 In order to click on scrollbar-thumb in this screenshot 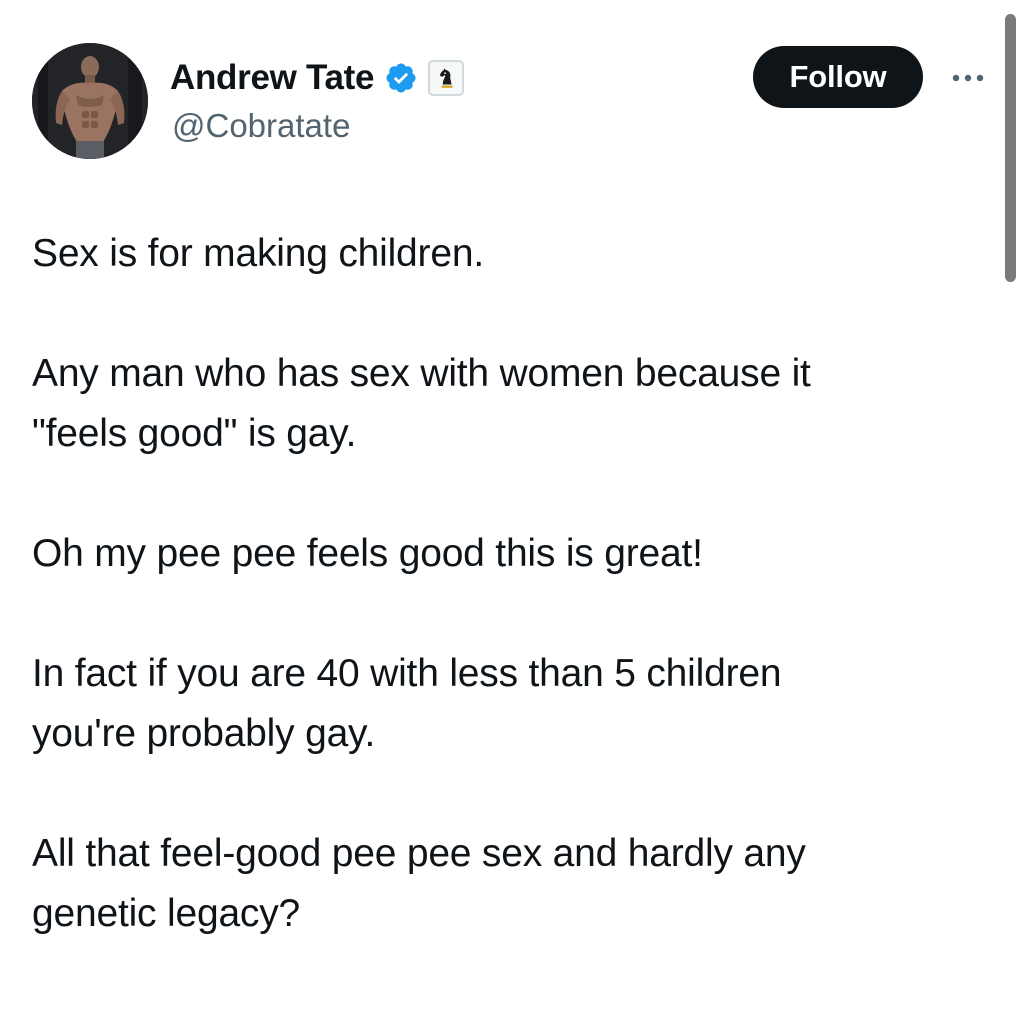, I will do `click(1010, 148)`.